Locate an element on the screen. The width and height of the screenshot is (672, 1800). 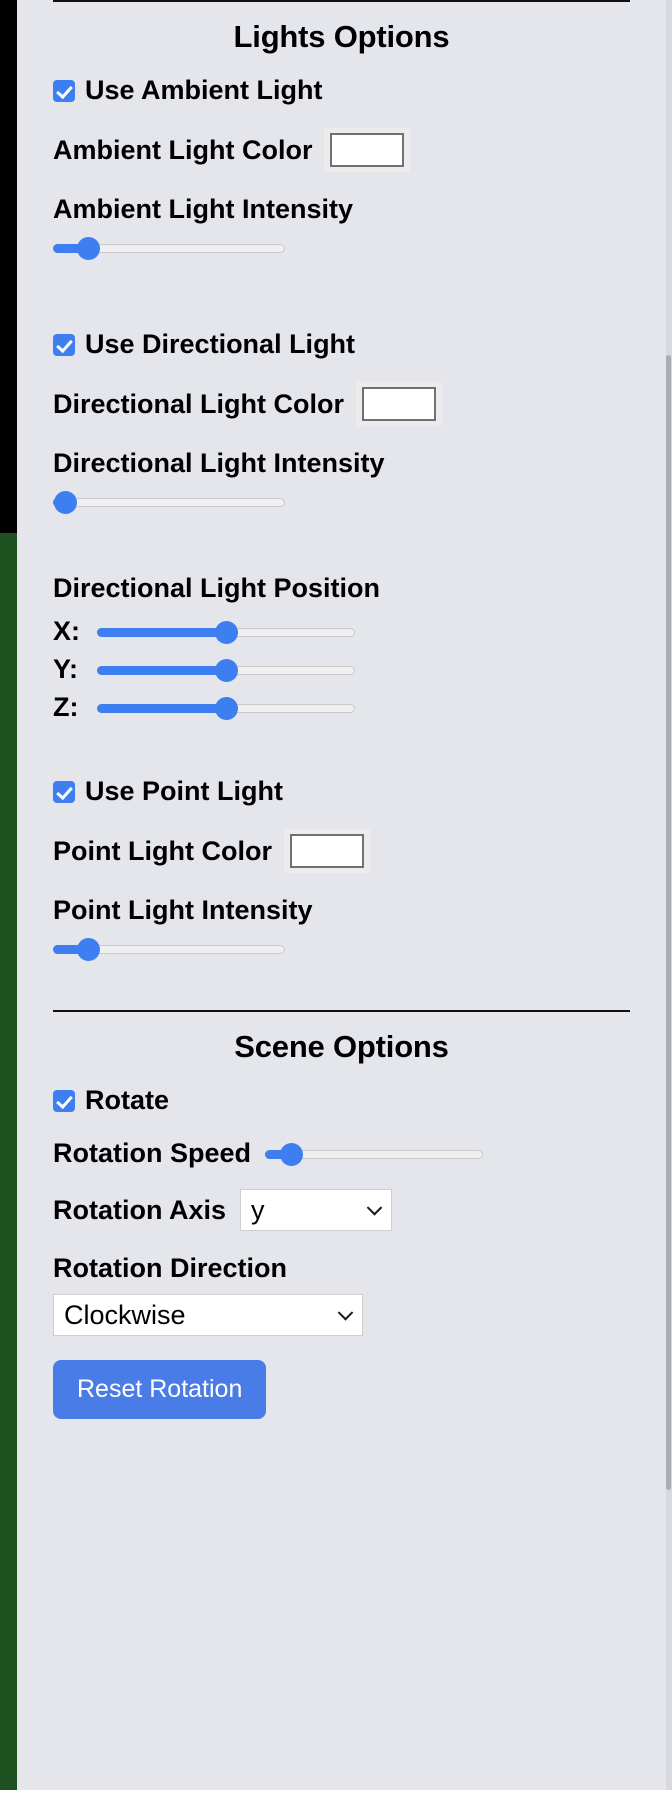
point-light-color-swatch is located at coordinates (326, 851).